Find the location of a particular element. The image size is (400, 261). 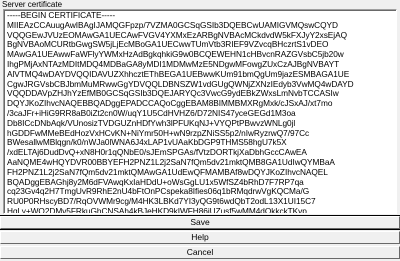

help-button: Help is located at coordinates (200, 237).